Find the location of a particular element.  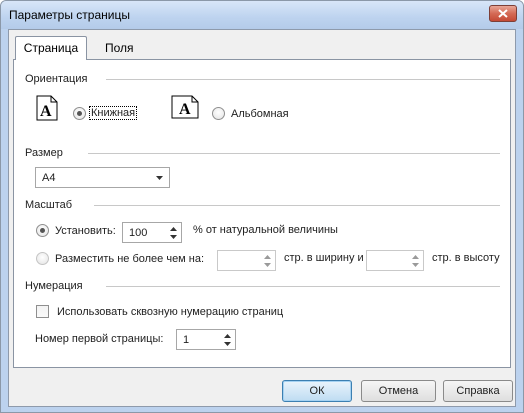

fit-pages-wide-spinner is located at coordinates (246, 260).